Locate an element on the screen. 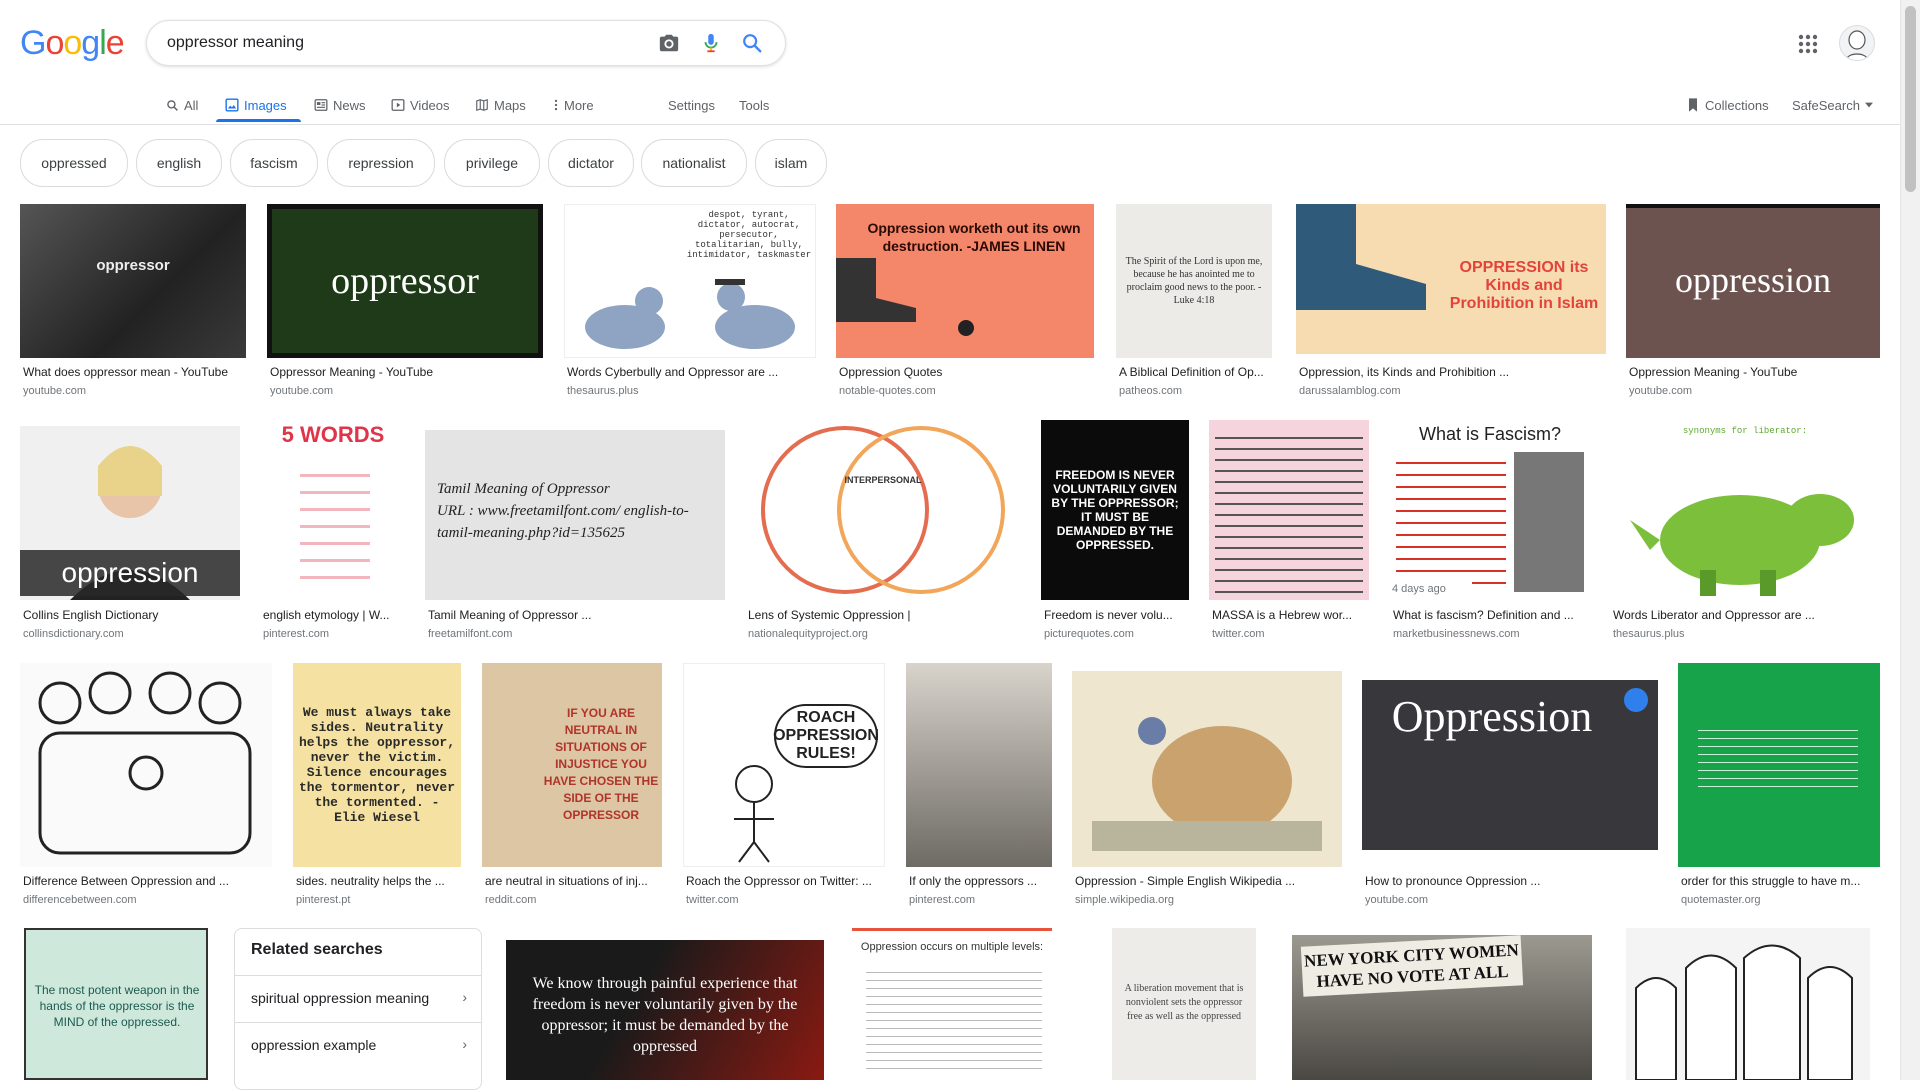  image-icon is located at coordinates (232, 105).